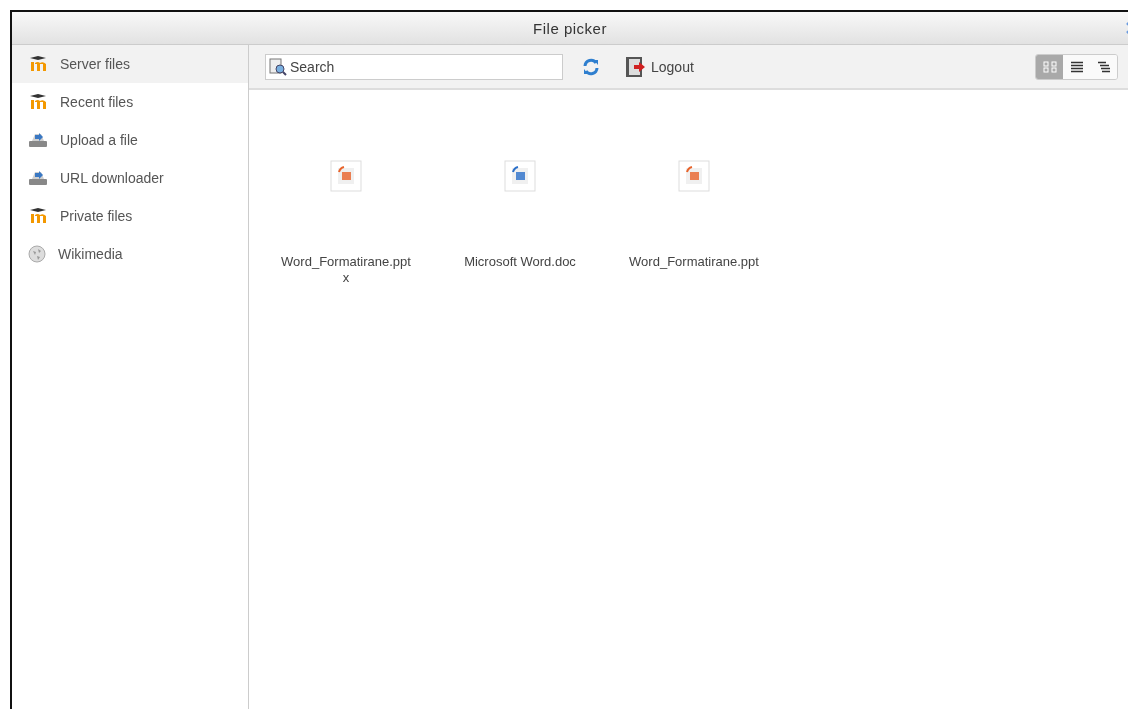 This screenshot has width=1128, height=717. Describe the element at coordinates (1103, 66) in the screenshot. I see `tree-view-icon` at that location.